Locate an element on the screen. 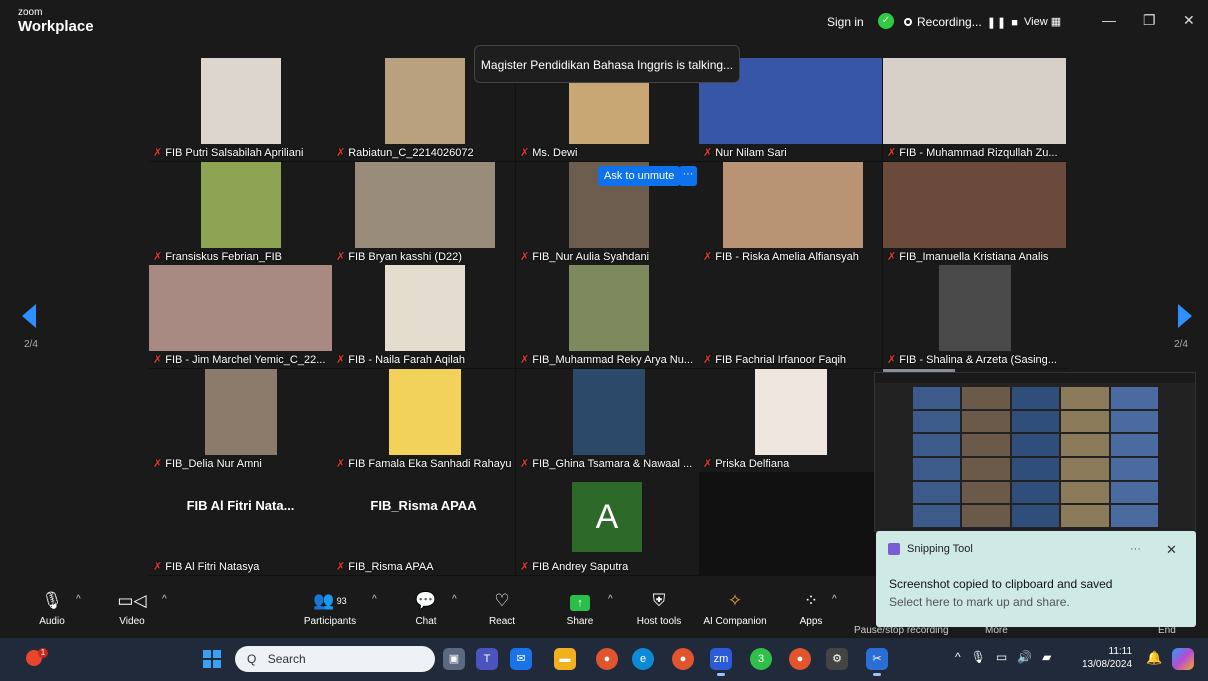 The image size is (1208, 681). apps-options-caret: ^ is located at coordinates (834, 599).